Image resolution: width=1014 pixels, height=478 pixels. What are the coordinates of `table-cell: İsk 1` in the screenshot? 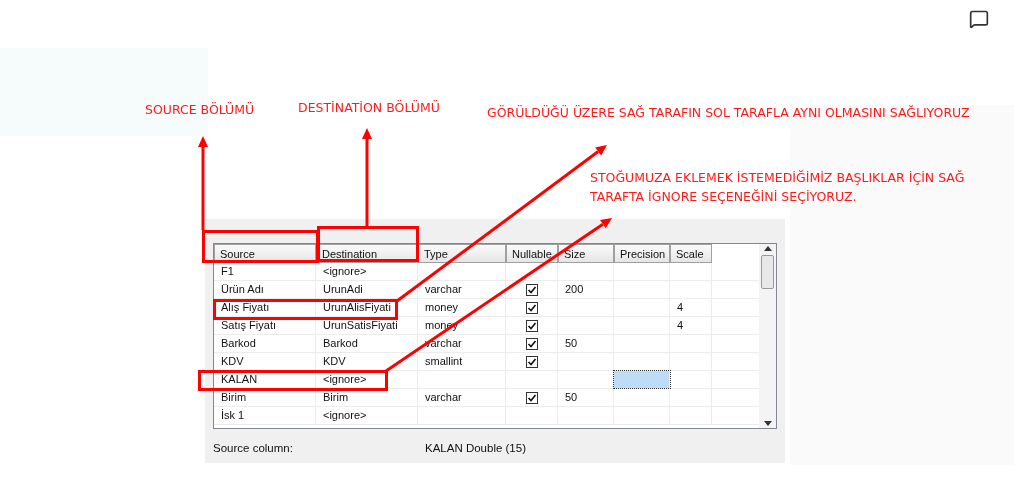 It's located at (265, 415).